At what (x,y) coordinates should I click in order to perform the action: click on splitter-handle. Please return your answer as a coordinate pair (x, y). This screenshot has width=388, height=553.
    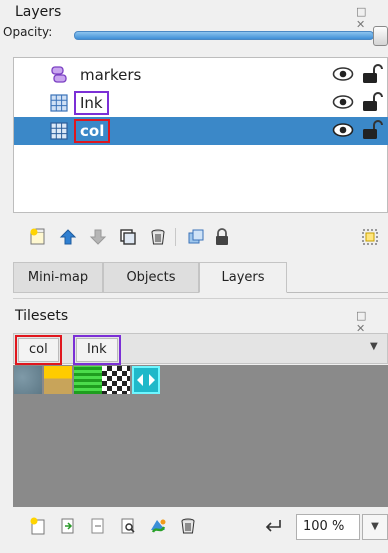
    Looking at the image, I should click on (200, 300).